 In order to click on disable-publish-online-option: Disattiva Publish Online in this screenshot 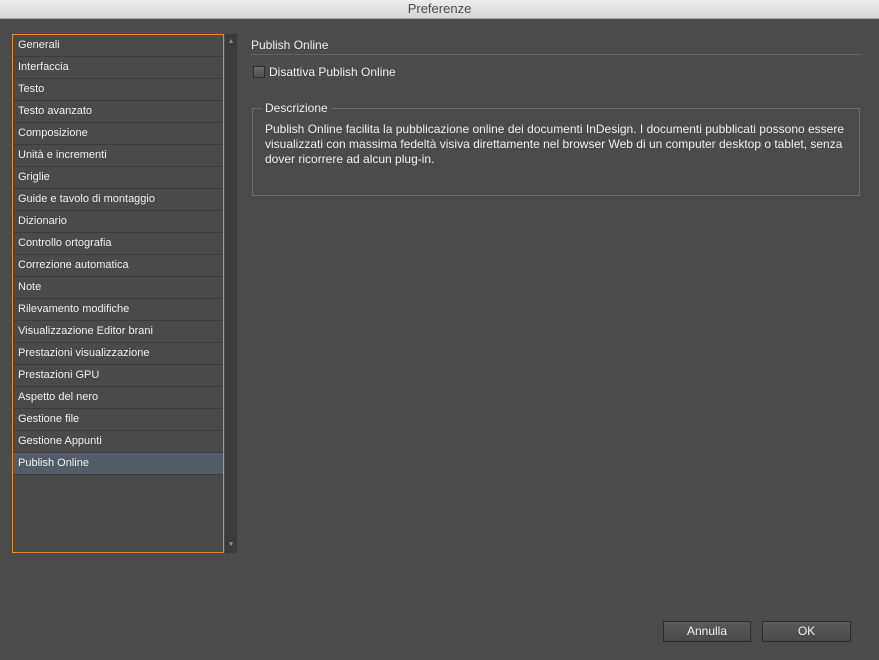, I will do `click(324, 72)`.